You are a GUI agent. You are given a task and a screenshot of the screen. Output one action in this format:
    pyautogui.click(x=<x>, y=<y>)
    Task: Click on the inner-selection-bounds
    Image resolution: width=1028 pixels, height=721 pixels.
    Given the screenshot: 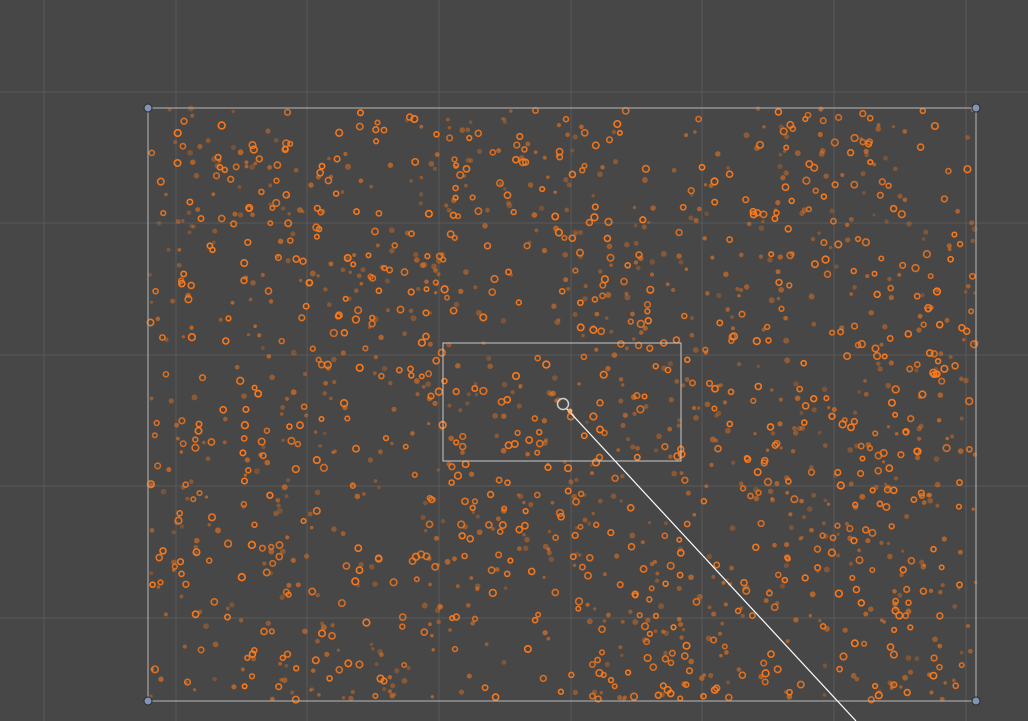 What is the action you would take?
    pyautogui.click(x=562, y=402)
    